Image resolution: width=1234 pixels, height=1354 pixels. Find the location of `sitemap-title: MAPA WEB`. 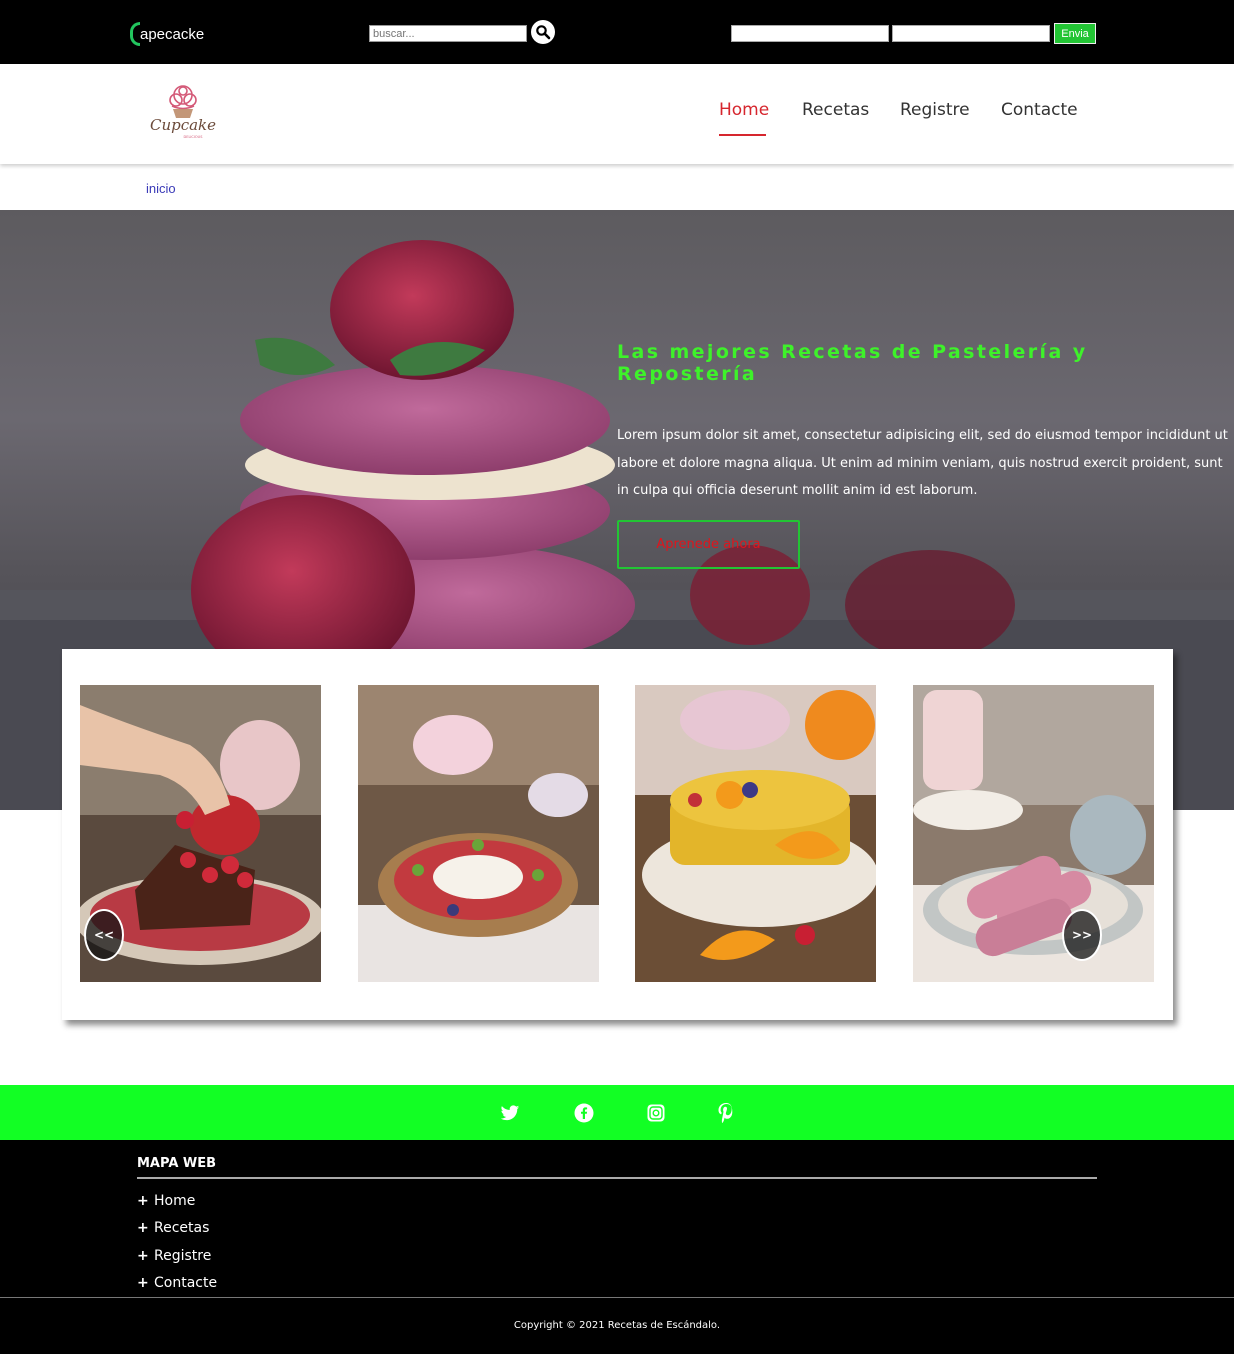

sitemap-title: MAPA WEB is located at coordinates (177, 1163).